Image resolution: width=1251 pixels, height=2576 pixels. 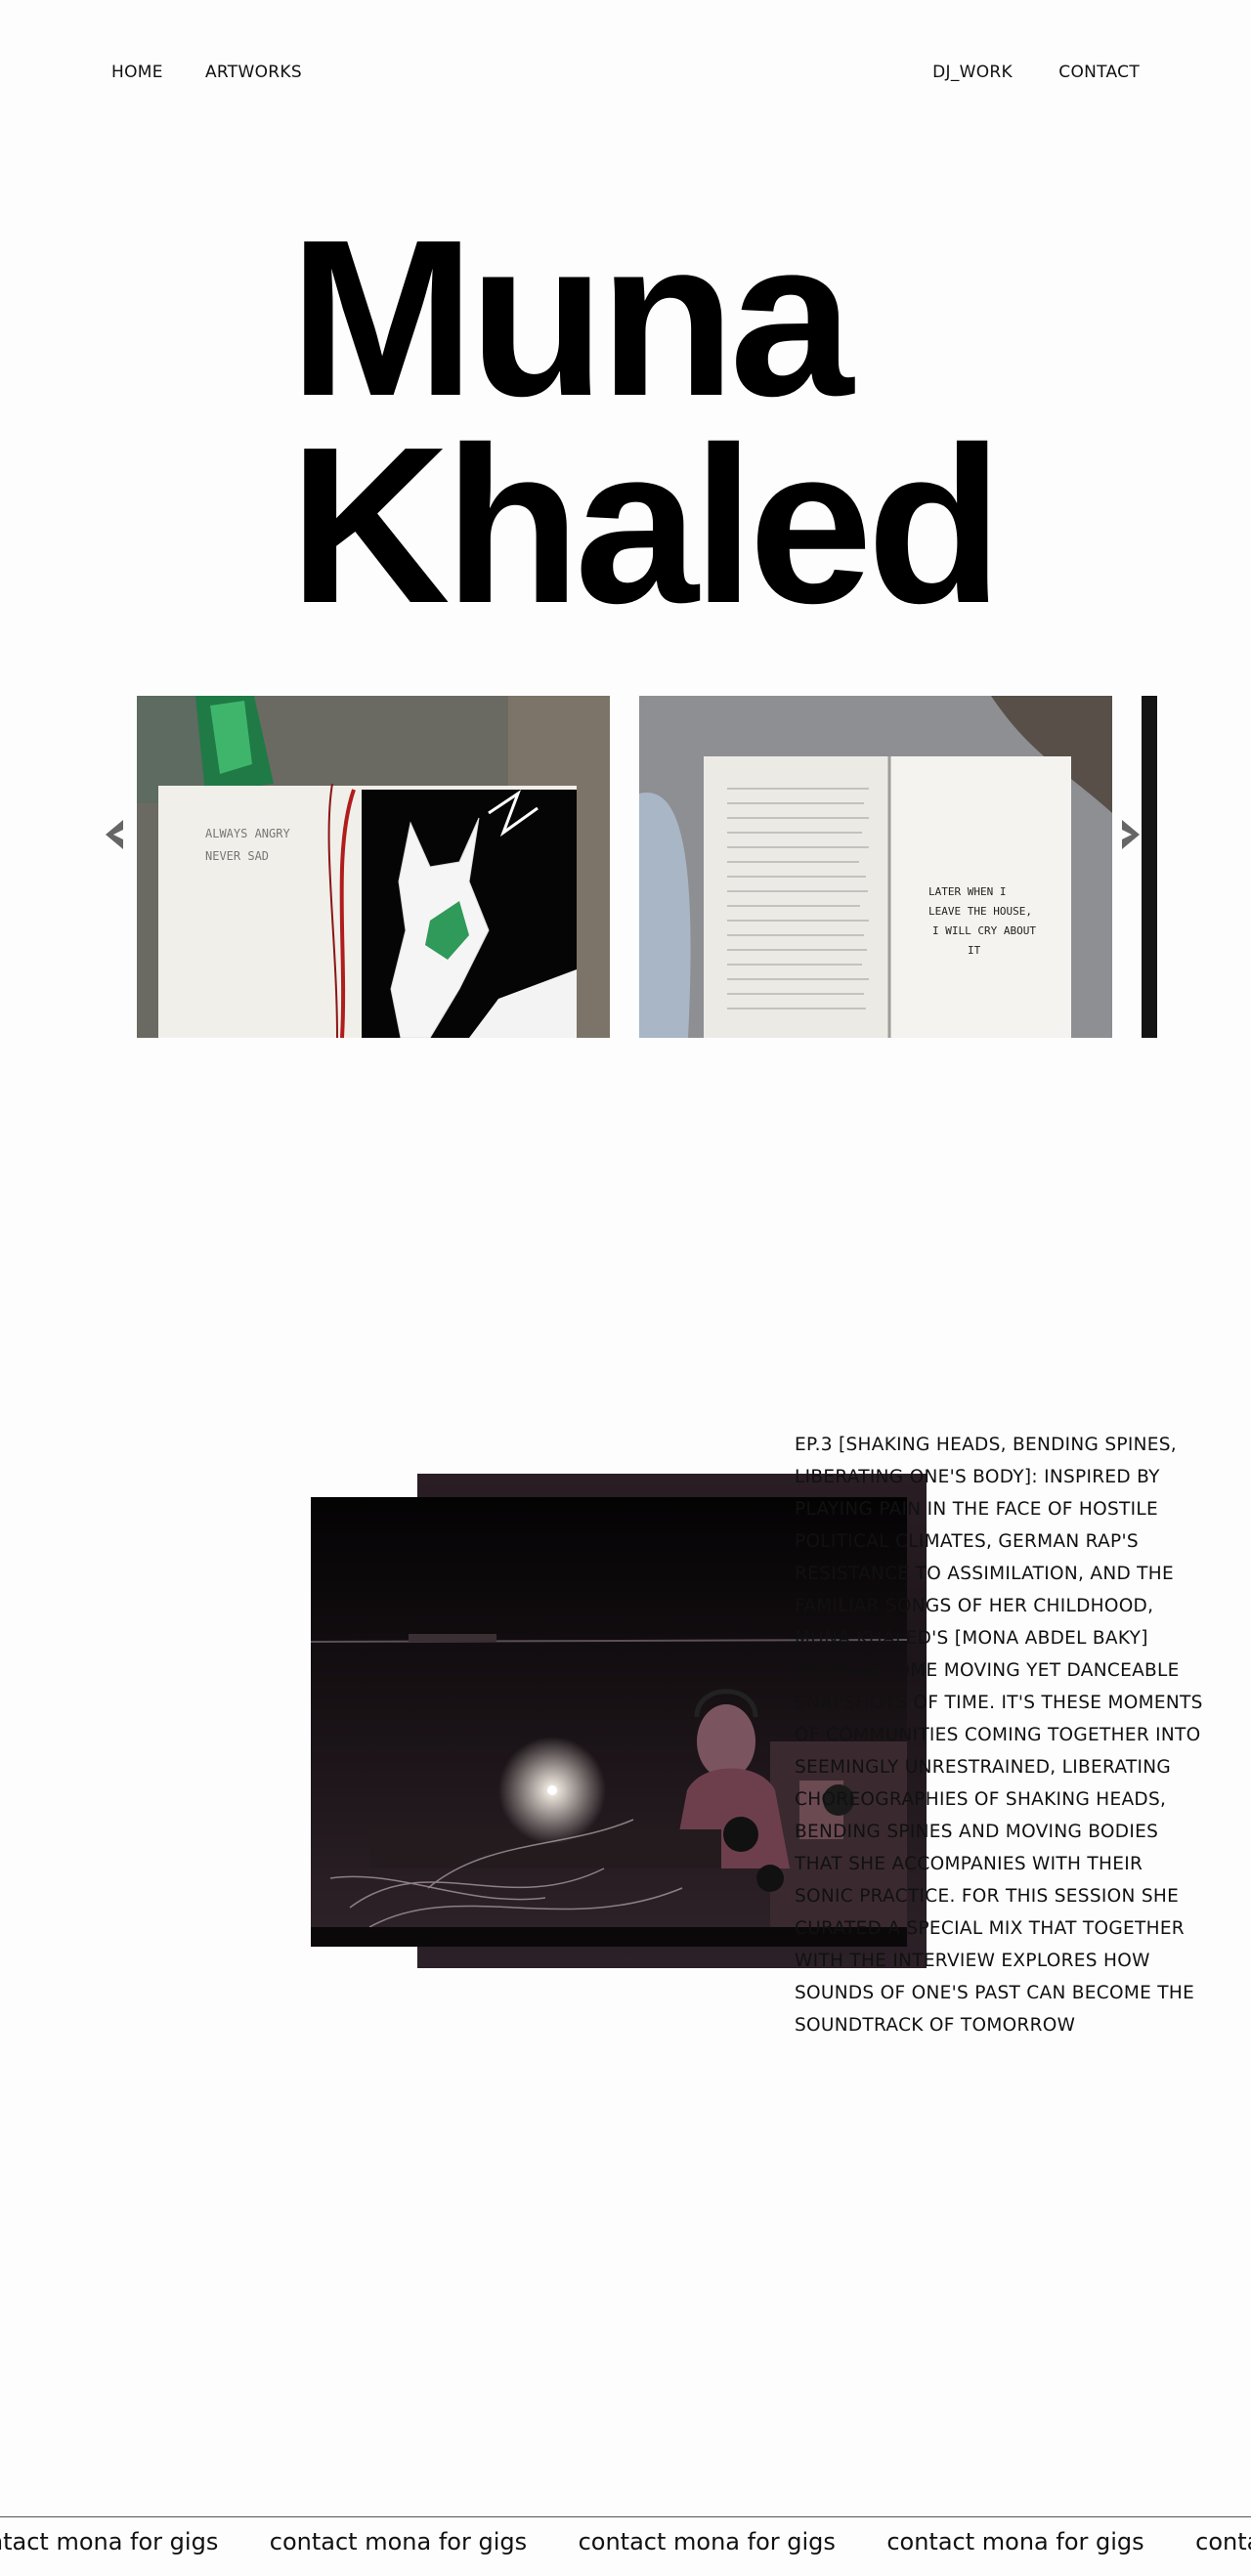 What do you see at coordinates (253, 73) in the screenshot?
I see `nav-artworks: ARTWORKS` at bounding box center [253, 73].